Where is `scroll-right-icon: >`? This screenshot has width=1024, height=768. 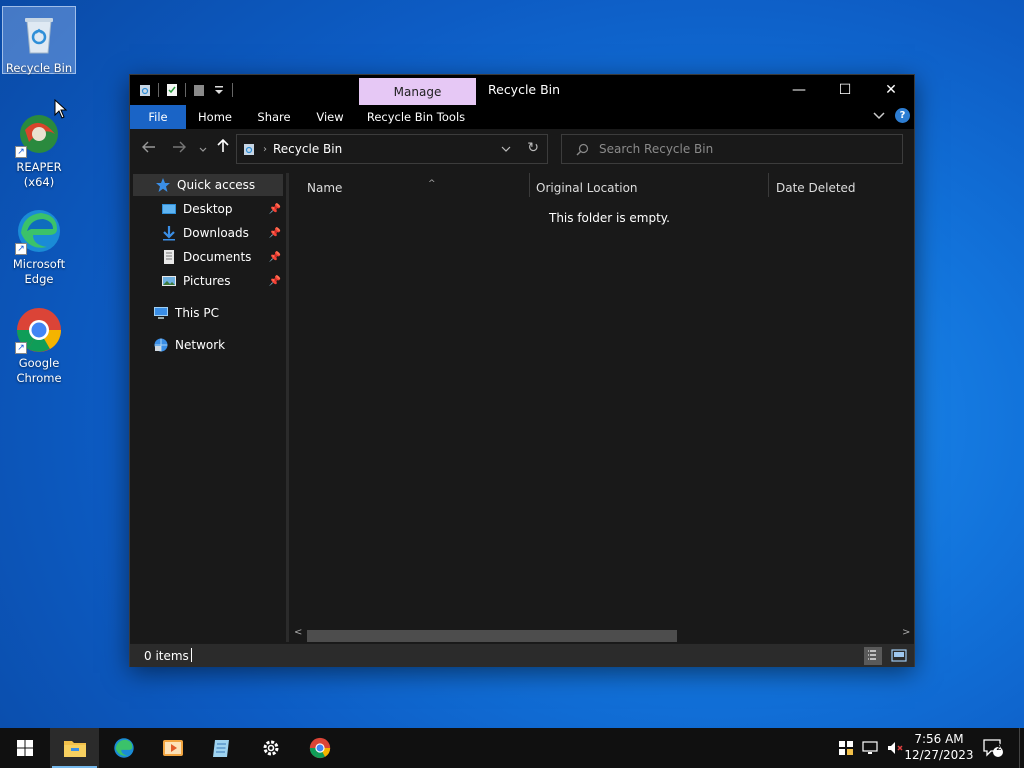
scroll-right-icon: > is located at coordinates (906, 632).